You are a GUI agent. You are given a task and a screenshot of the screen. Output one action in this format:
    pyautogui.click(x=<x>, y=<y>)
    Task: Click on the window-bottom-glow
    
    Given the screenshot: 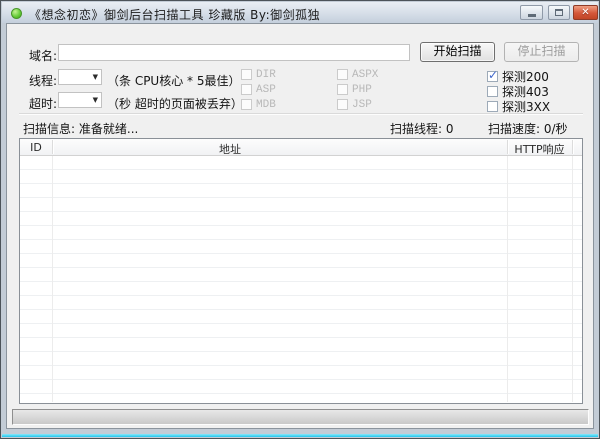 What is the action you would take?
    pyautogui.click(x=300, y=435)
    